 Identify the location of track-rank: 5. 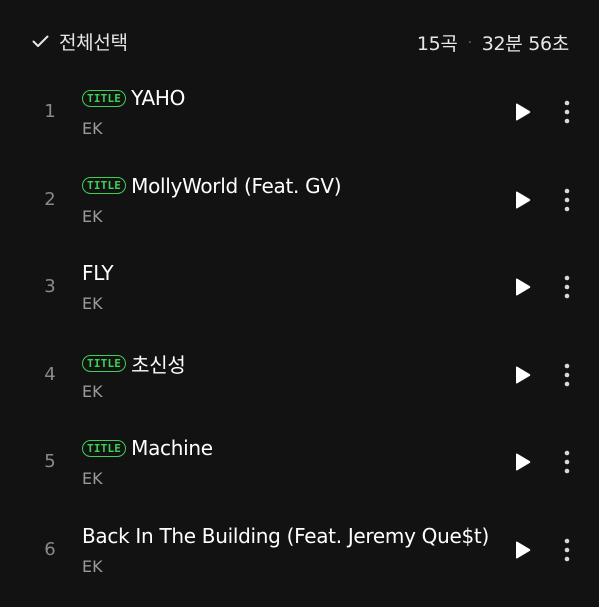
(50, 462).